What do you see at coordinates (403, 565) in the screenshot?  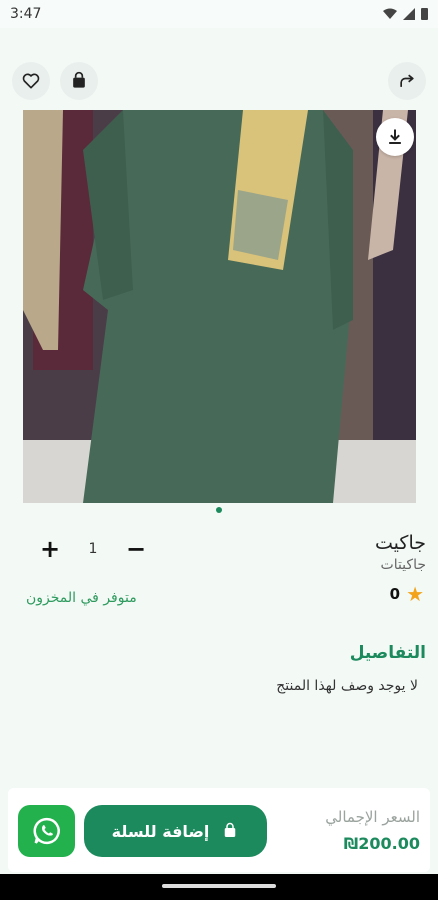 I see `product-category: جاكيتات` at bounding box center [403, 565].